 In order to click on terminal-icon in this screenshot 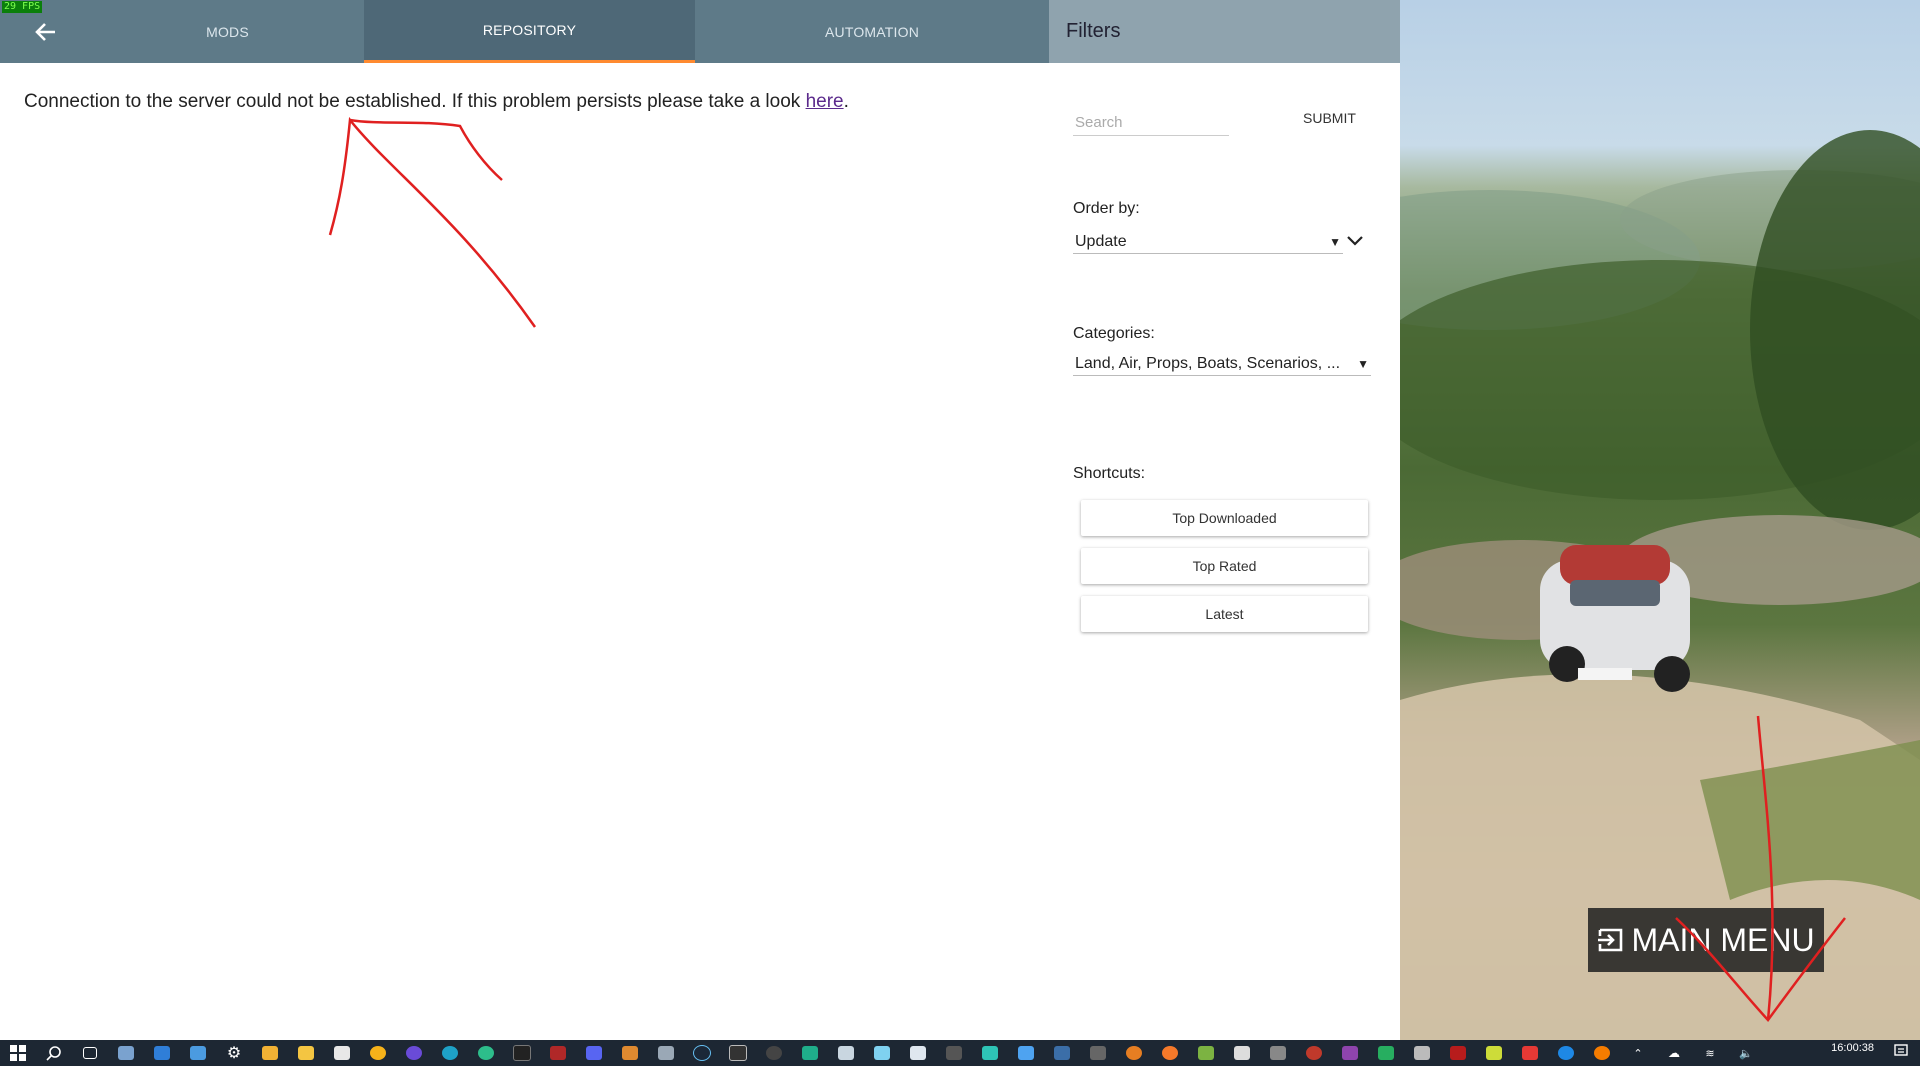, I will do `click(522, 1053)`.